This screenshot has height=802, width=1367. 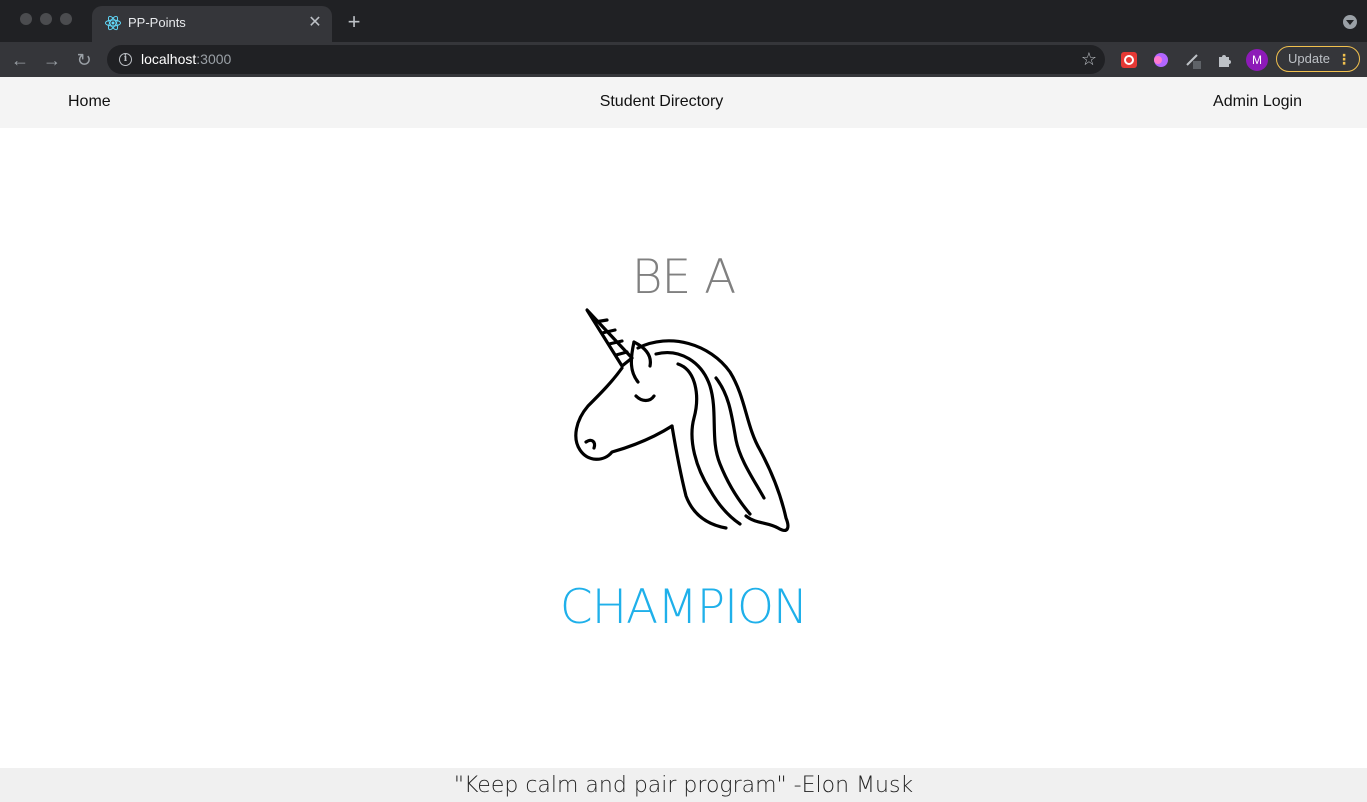 What do you see at coordinates (315, 23) in the screenshot?
I see `close-tab-icon: ✕` at bounding box center [315, 23].